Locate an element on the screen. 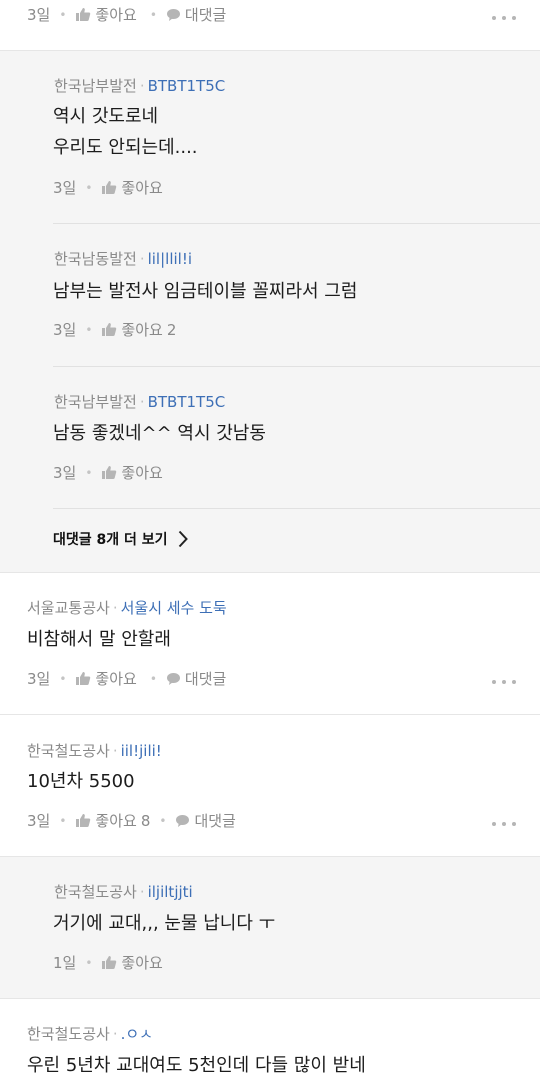 This screenshot has width=540, height=1081. comment-text: 우린 5년차 교대여도 5천인데 다들 많이 받네 is located at coordinates (196, 1065).